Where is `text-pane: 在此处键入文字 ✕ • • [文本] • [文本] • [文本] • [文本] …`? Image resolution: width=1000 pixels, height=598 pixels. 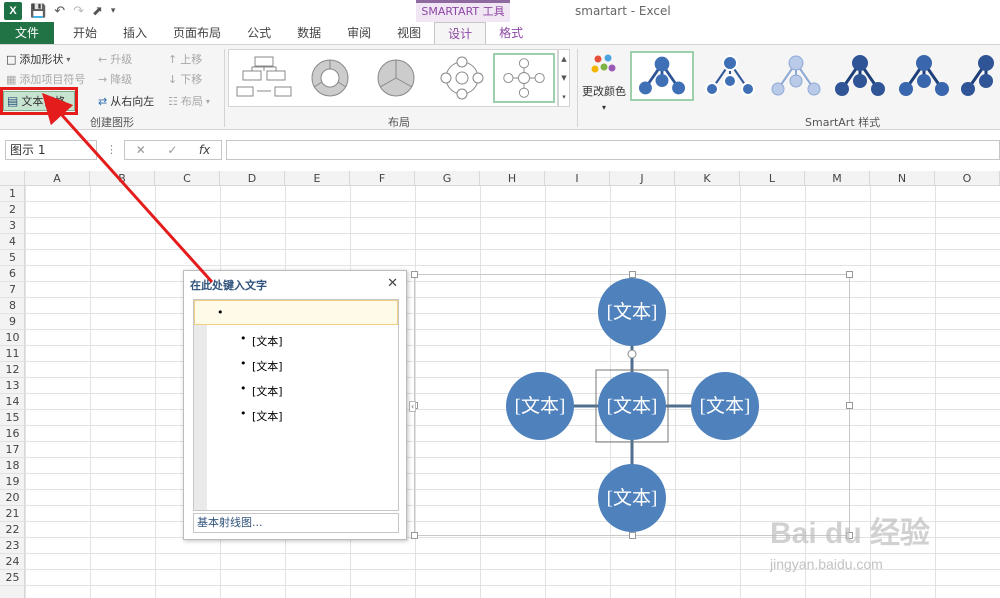
text-pane: 在此处键入文字 ✕ • • [文本] • [文本] • [文本] • [文本] … is located at coordinates (295, 405).